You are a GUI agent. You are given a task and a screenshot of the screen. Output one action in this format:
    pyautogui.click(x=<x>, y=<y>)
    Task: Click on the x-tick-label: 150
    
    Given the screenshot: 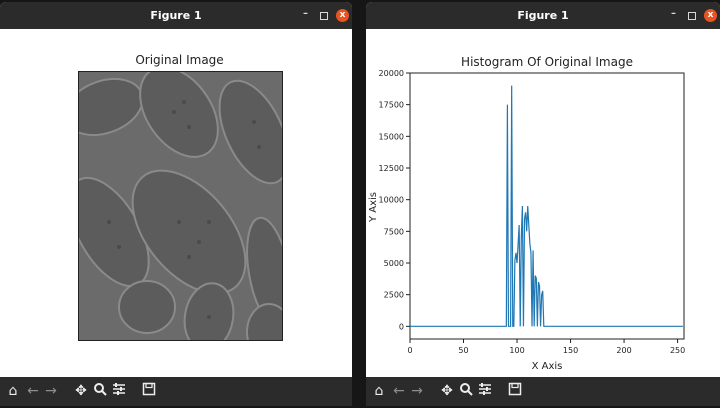 What is the action you would take?
    pyautogui.click(x=570, y=350)
    